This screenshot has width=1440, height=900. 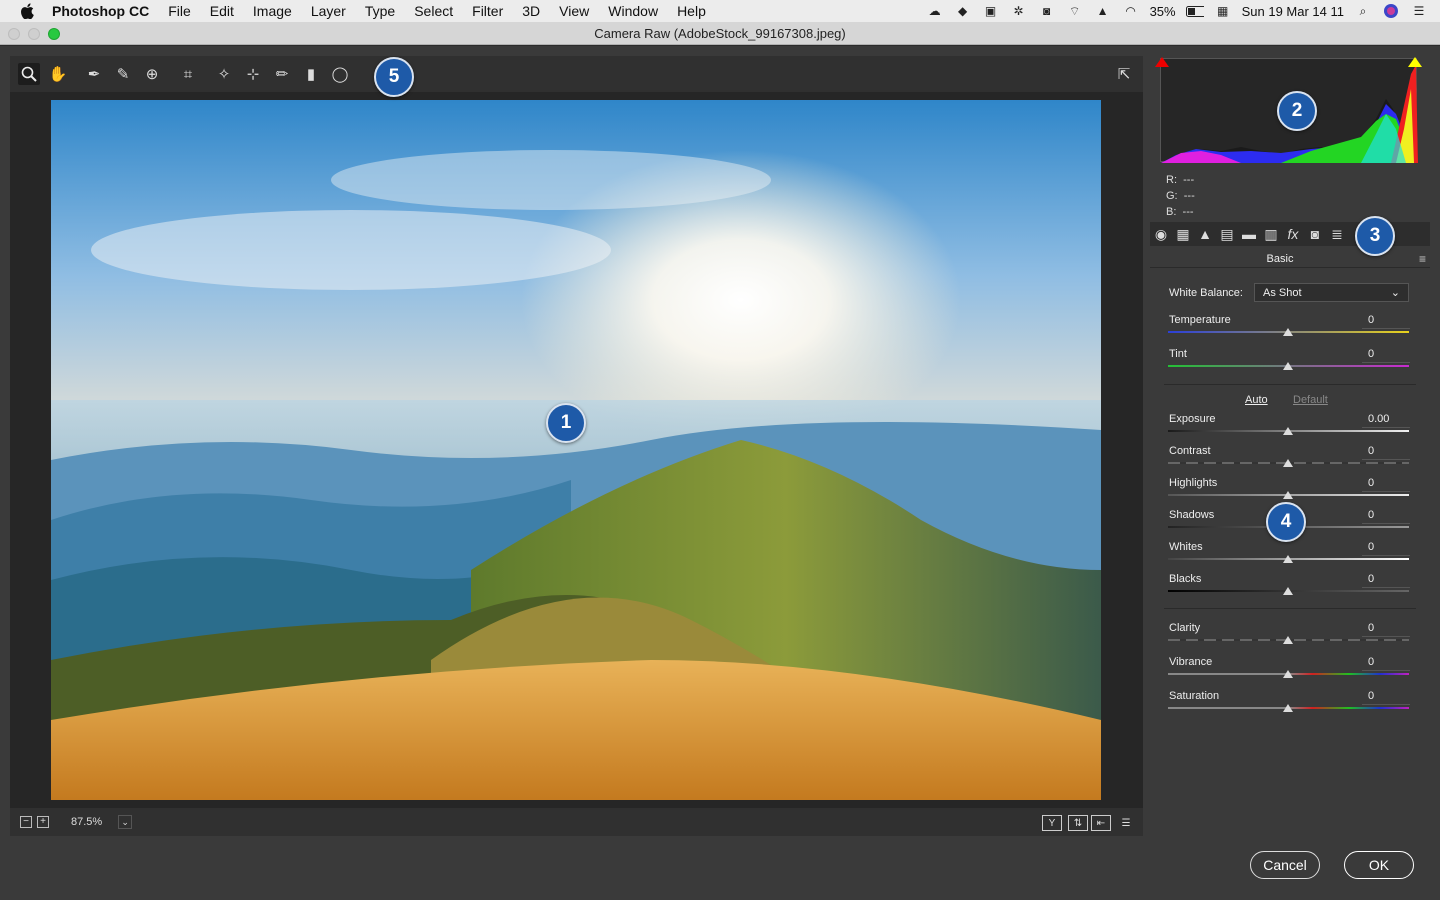 I want to click on slider-exposure: Exposure 0.00, so click(x=1290, y=428).